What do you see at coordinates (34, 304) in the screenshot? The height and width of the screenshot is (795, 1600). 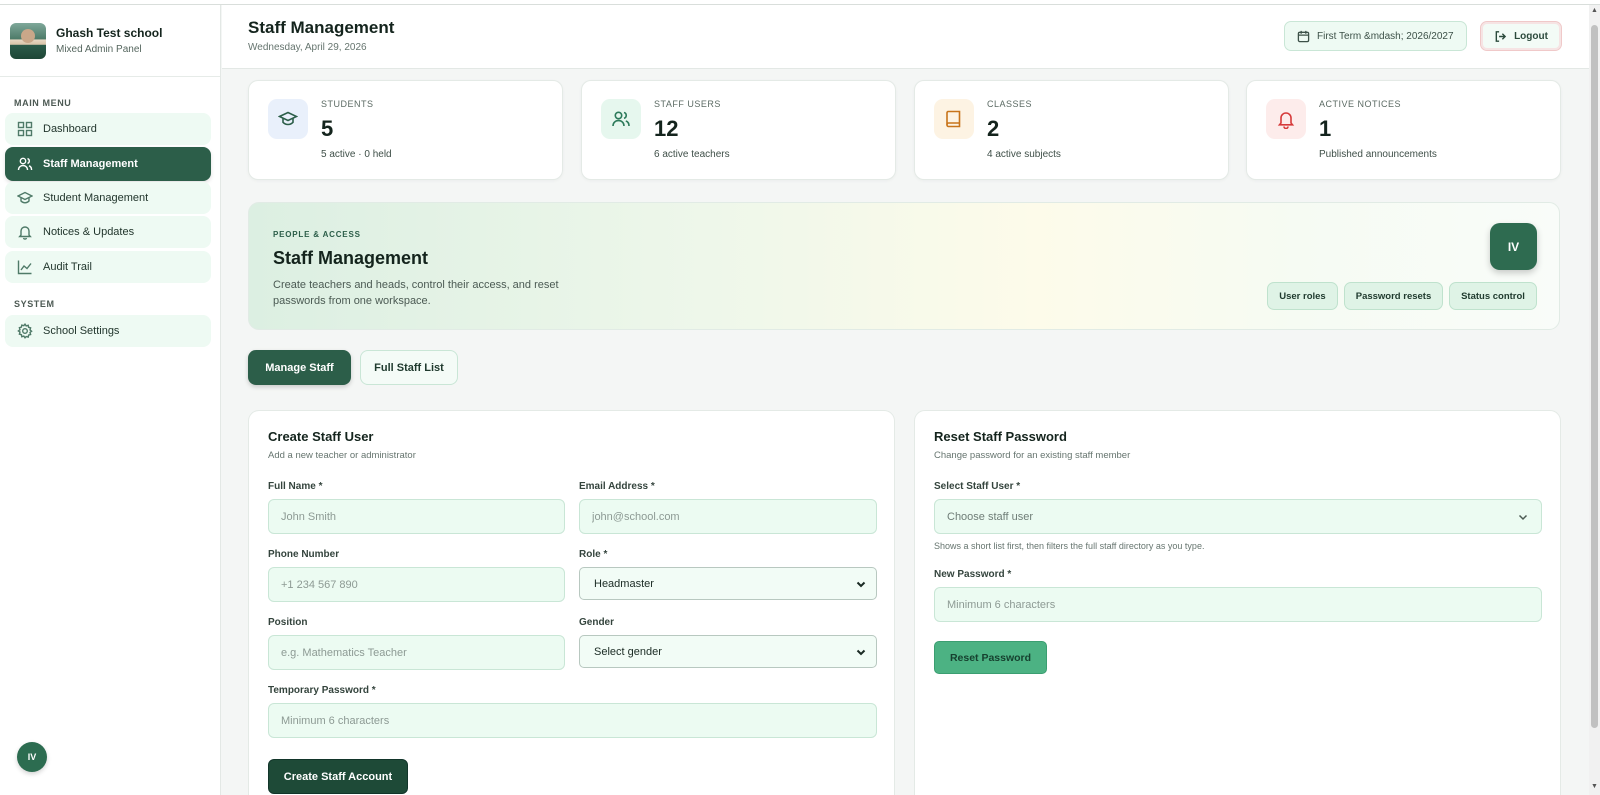 I see `system-label: SYSTEM` at bounding box center [34, 304].